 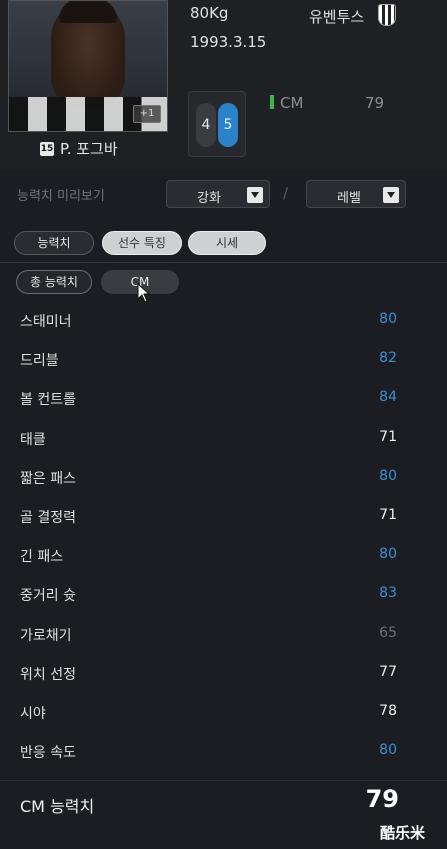 What do you see at coordinates (382, 799) in the screenshot?
I see `total-value: 79` at bounding box center [382, 799].